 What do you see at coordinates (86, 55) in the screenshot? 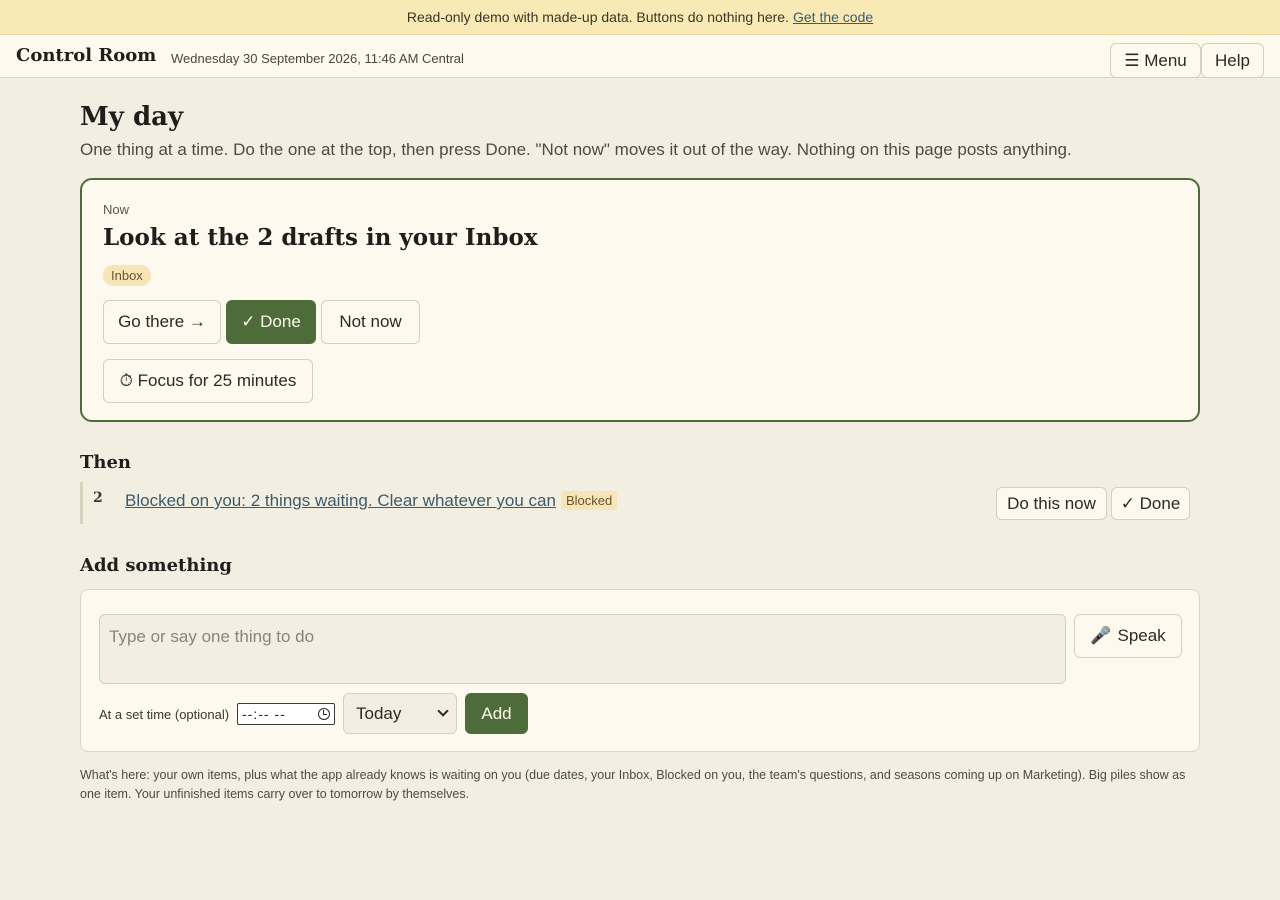
I see `app-brand: Control Room` at bounding box center [86, 55].